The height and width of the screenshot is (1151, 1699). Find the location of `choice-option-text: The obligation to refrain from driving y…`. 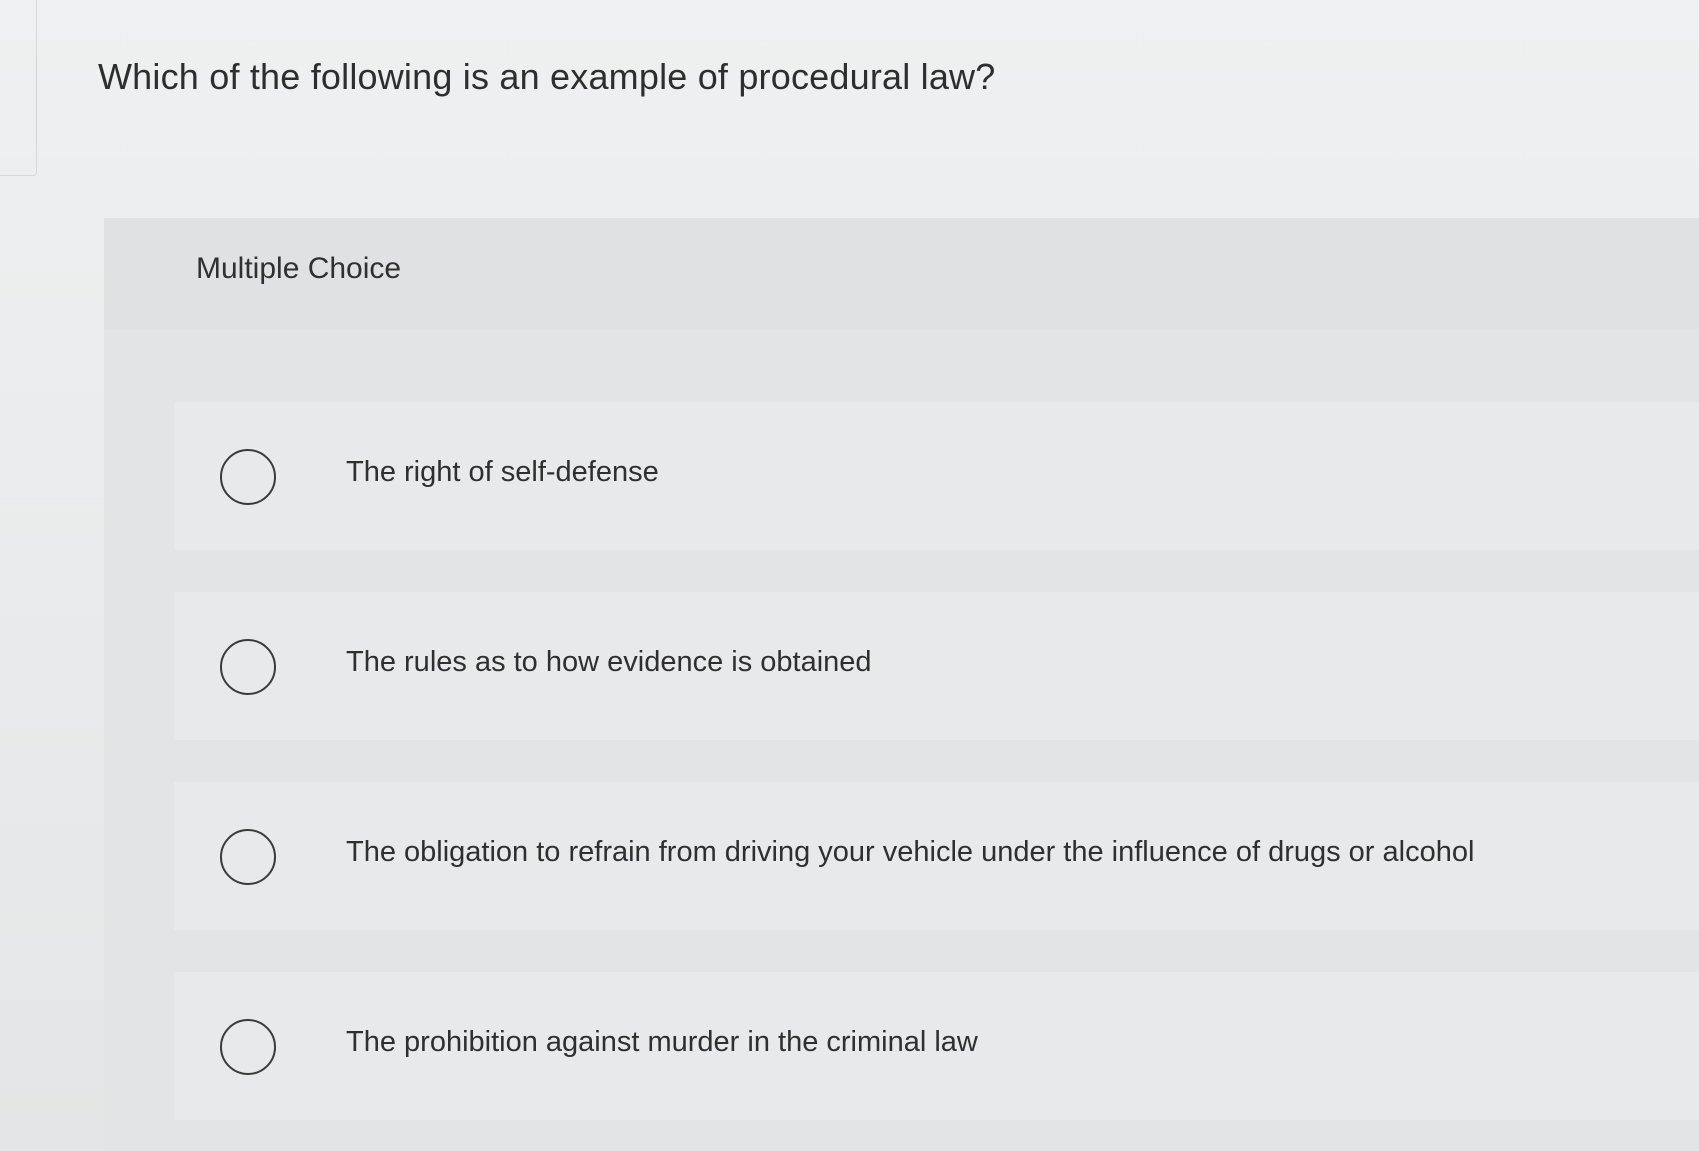

choice-option-text: The obligation to refrain from driving y… is located at coordinates (910, 852).